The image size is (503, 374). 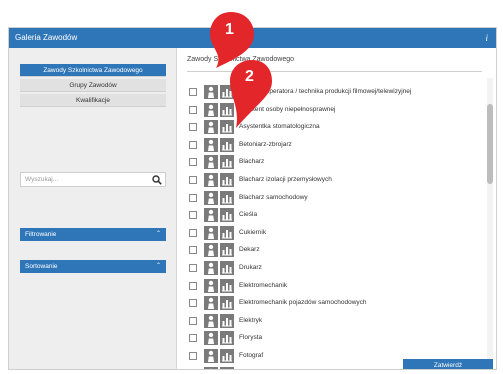 I want to click on scrollbar-thumb, so click(x=490, y=144).